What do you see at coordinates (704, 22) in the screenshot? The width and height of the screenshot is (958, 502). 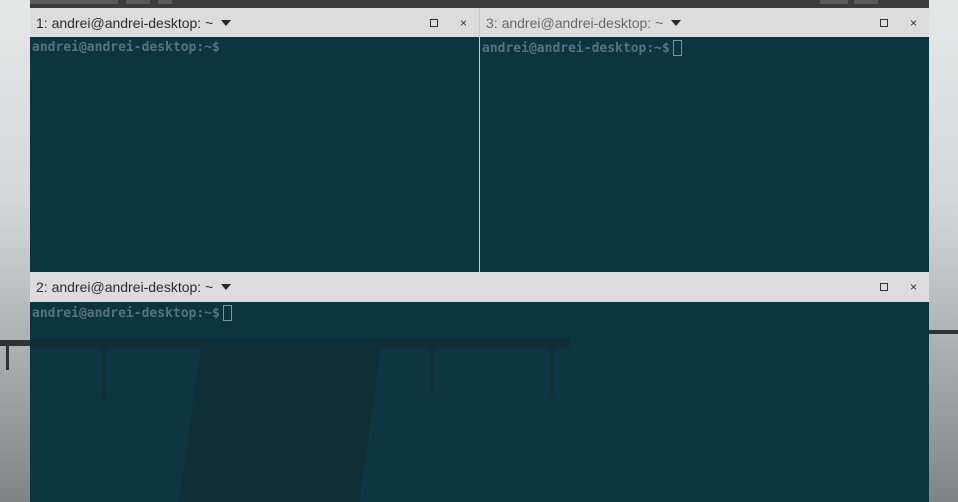 I see `pane-header: 3: andrei@andrei-desktop: ~ ×` at bounding box center [704, 22].